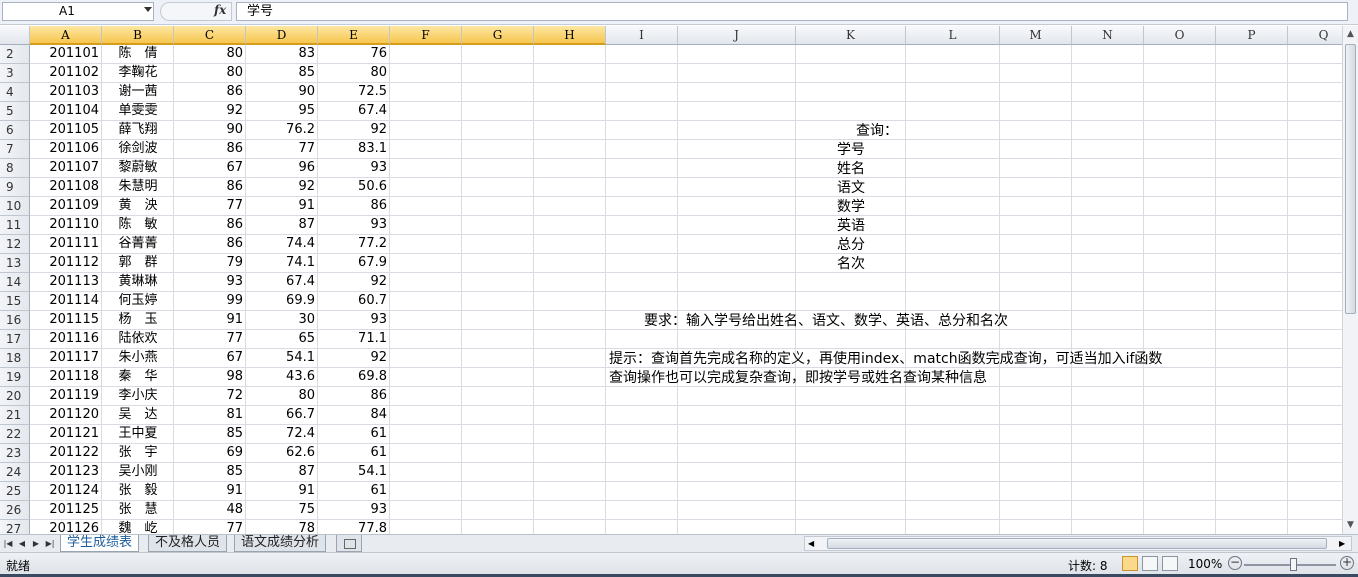  I want to click on column-header-m: M, so click(1036, 35).